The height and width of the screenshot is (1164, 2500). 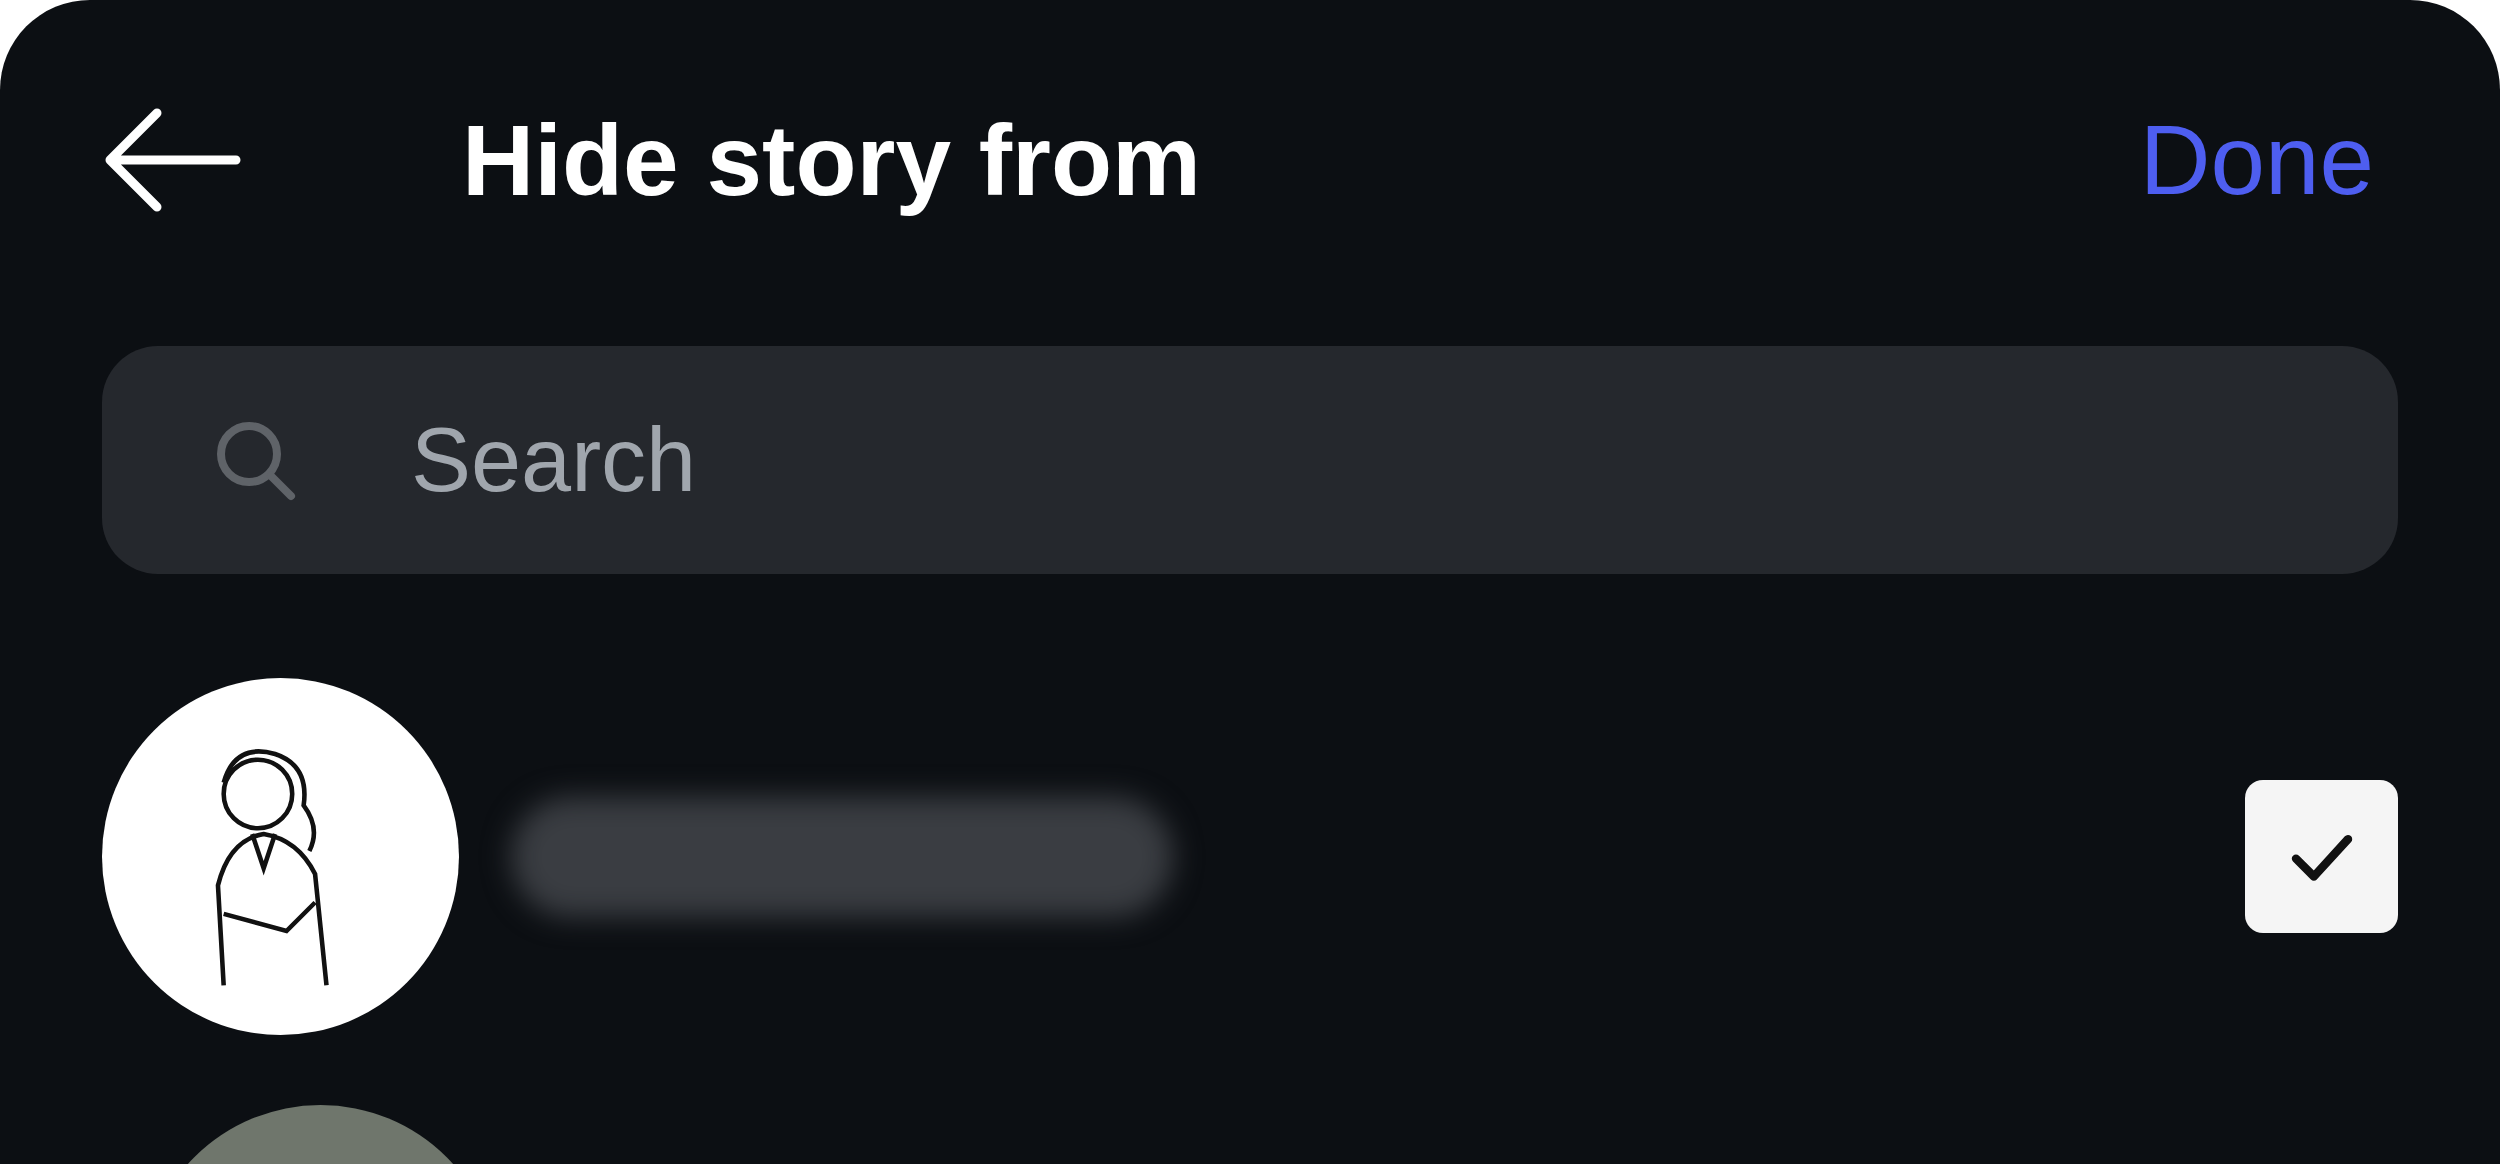 I want to click on done-button: Done, so click(x=2256, y=160).